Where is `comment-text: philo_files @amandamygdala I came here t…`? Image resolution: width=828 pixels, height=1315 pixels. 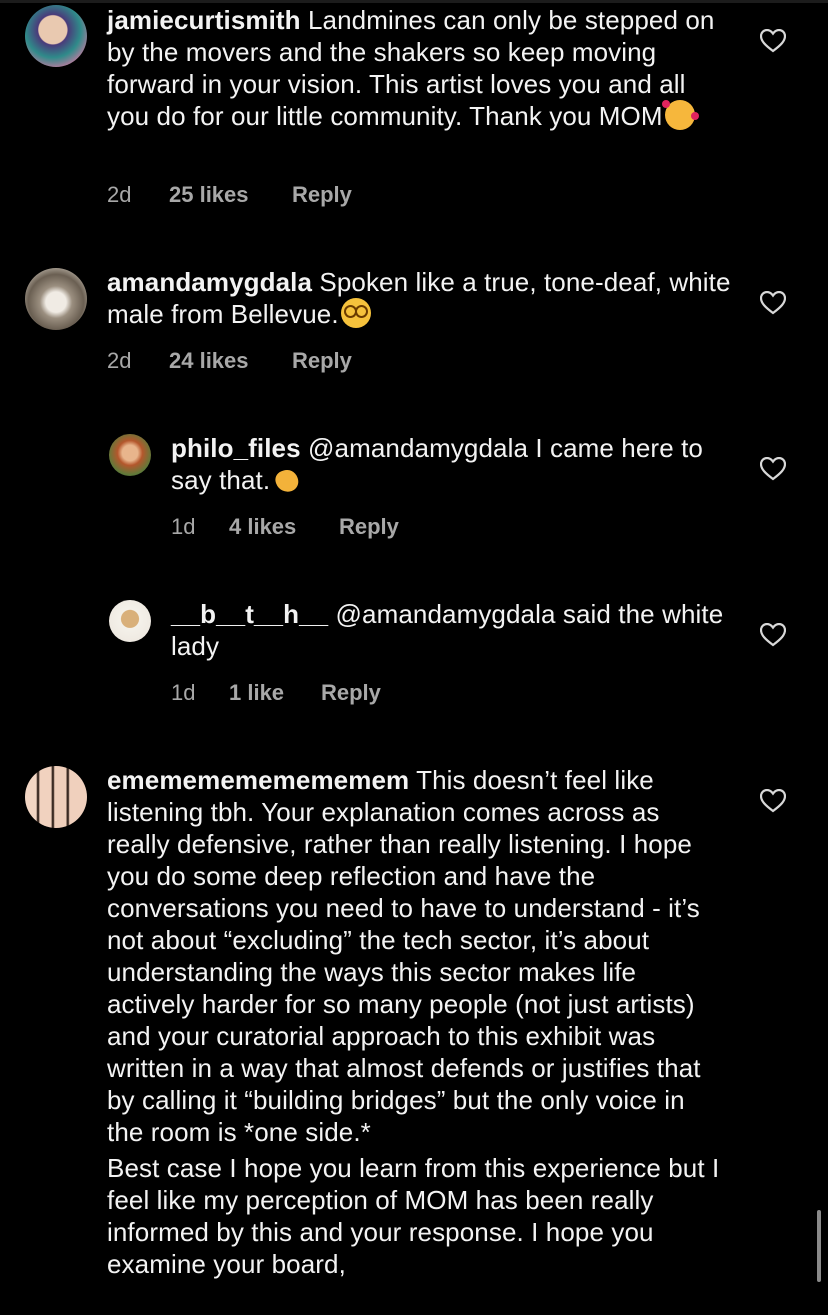 comment-text: philo_files @amandamygdala I came here t… is located at coordinates (451, 464).